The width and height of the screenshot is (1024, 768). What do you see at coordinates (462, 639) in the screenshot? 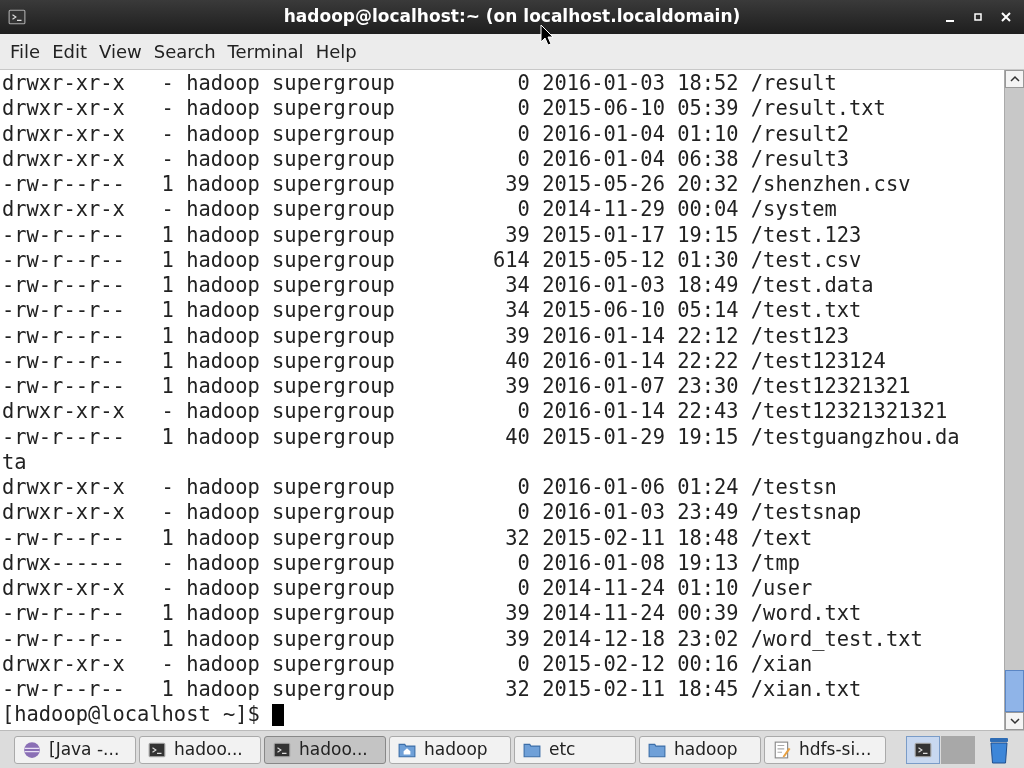
I see `output-line: -rw-r--r-- 1 hadoop supergroup 39 2014-12-18 23:02 /word_test.txt` at bounding box center [462, 639].